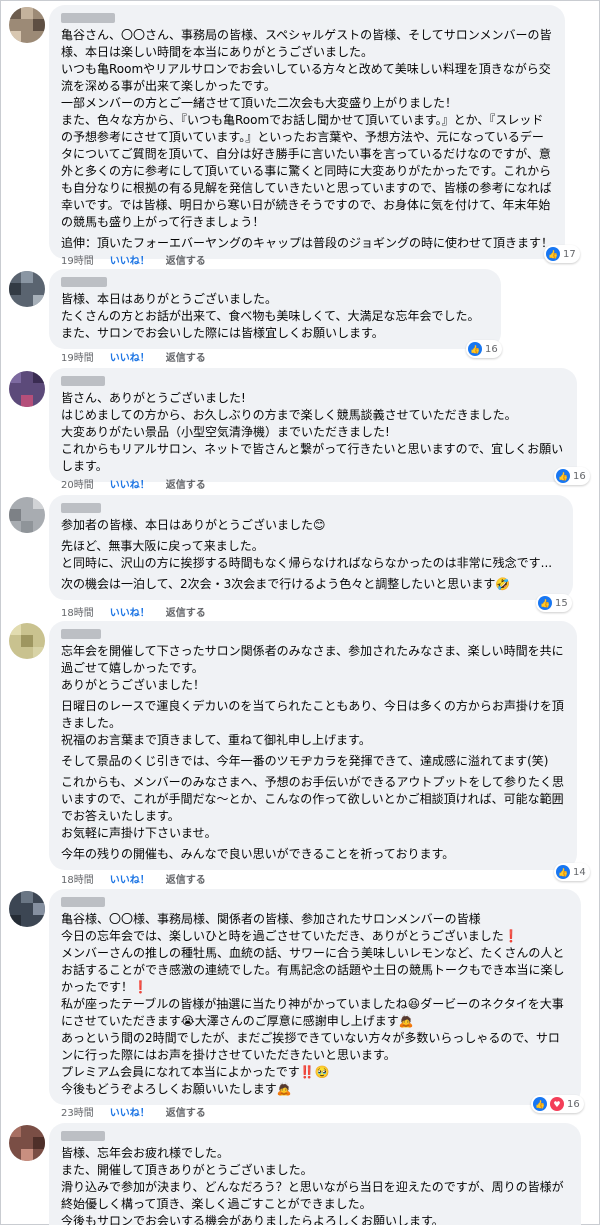  Describe the element at coordinates (290, 936) in the screenshot. I see `comment-line: 今日の忘年会では、楽しいひと時を過ごさせていただき、ありがとうございました❗` at that location.